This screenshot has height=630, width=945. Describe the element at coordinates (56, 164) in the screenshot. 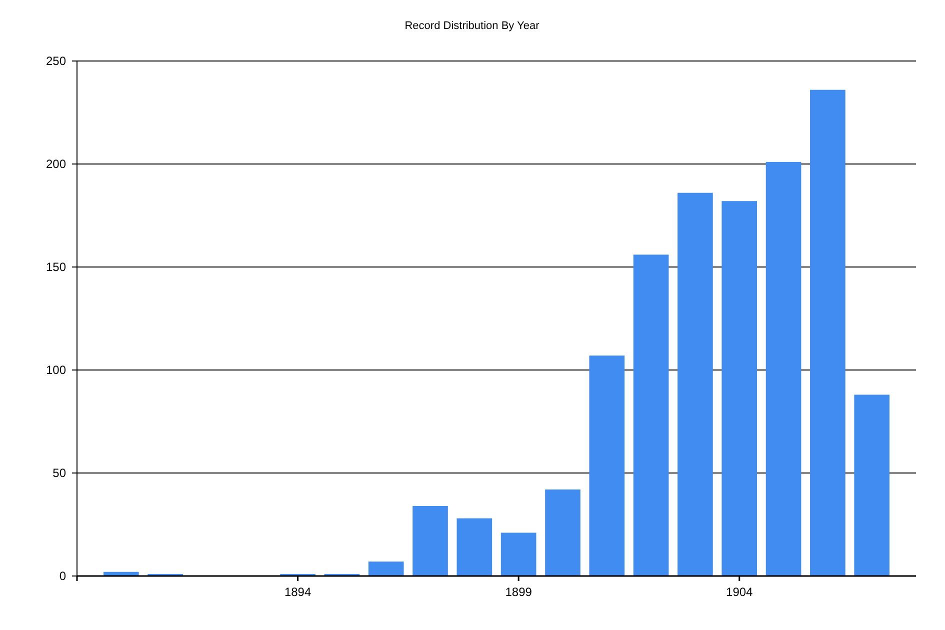

I see `axis-label: 200` at that location.